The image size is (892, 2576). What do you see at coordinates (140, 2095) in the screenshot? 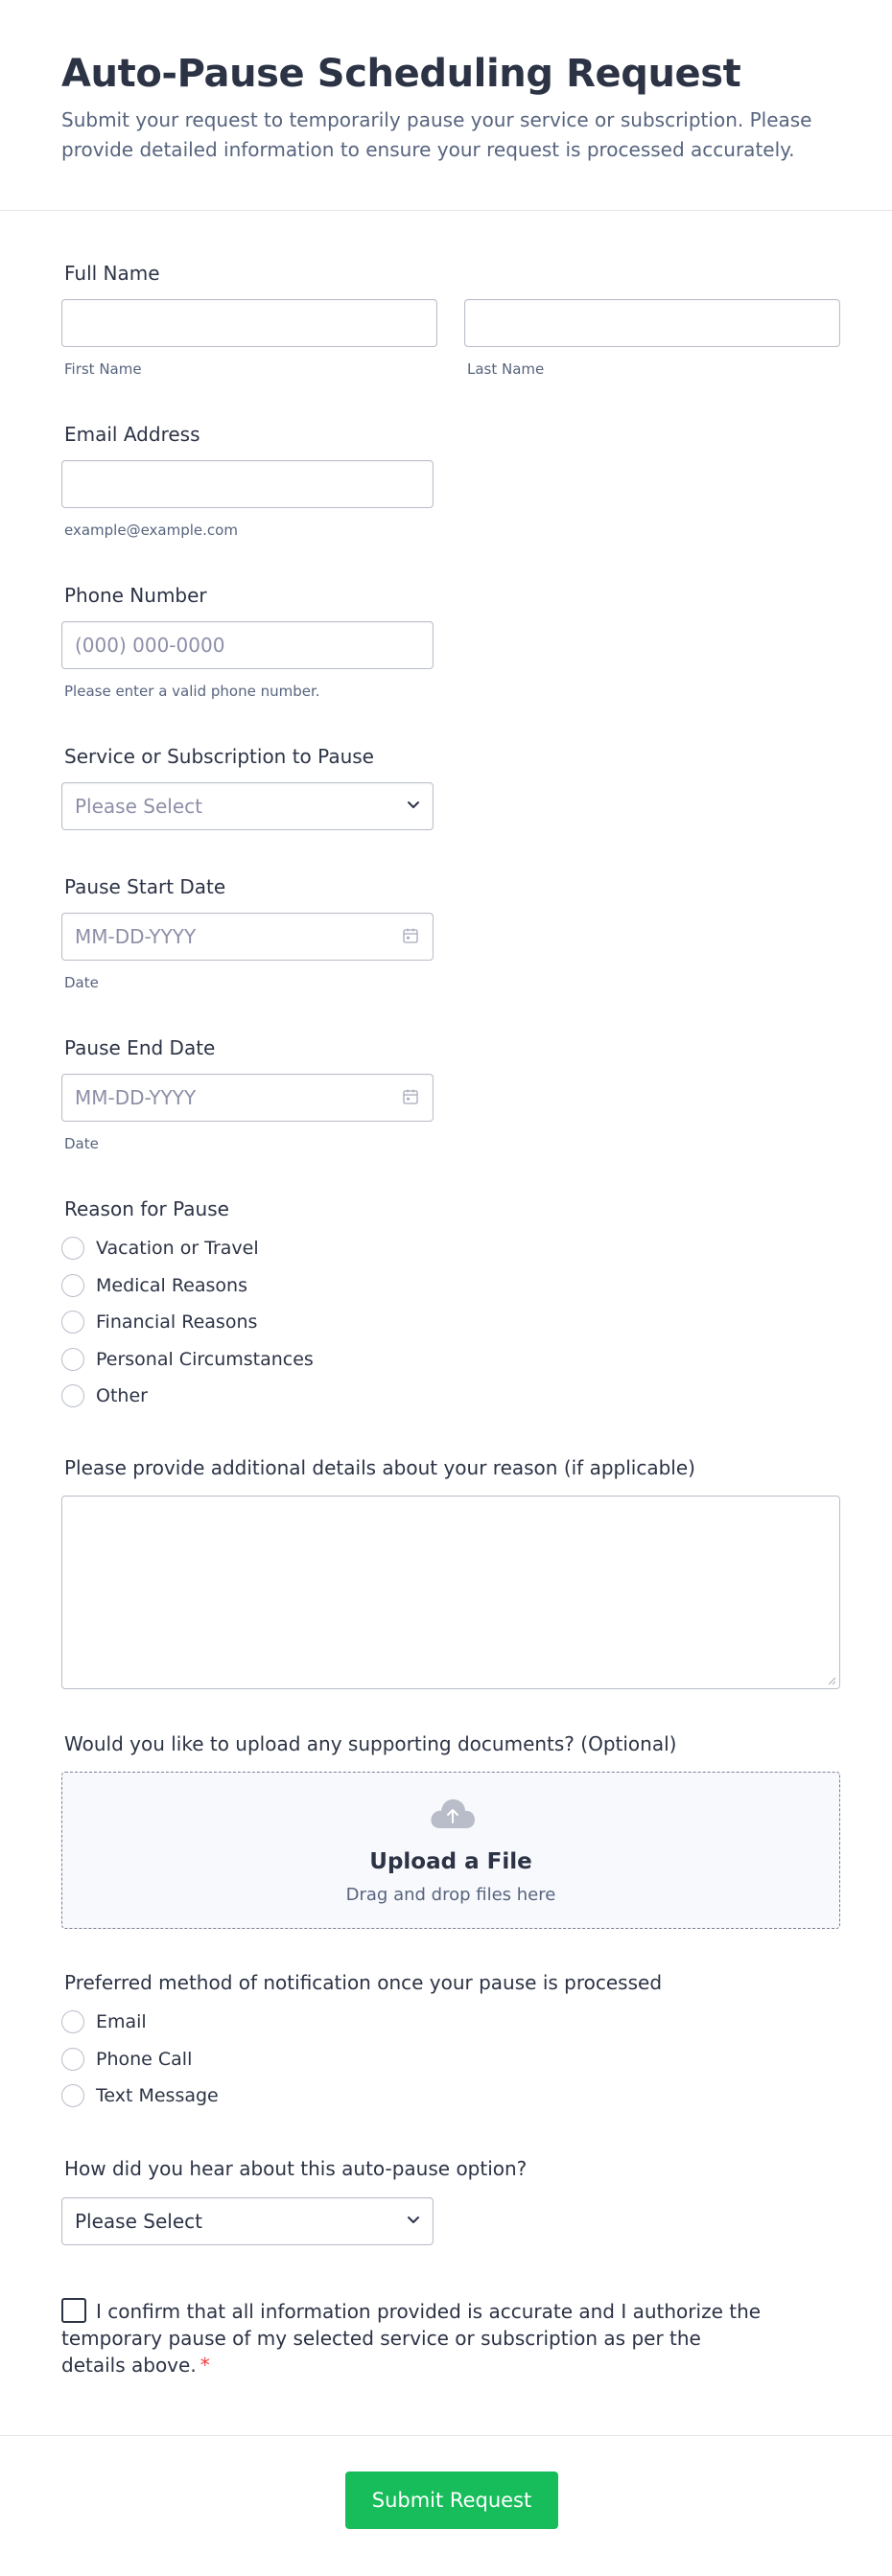
I see `notification-option: Text Message` at bounding box center [140, 2095].